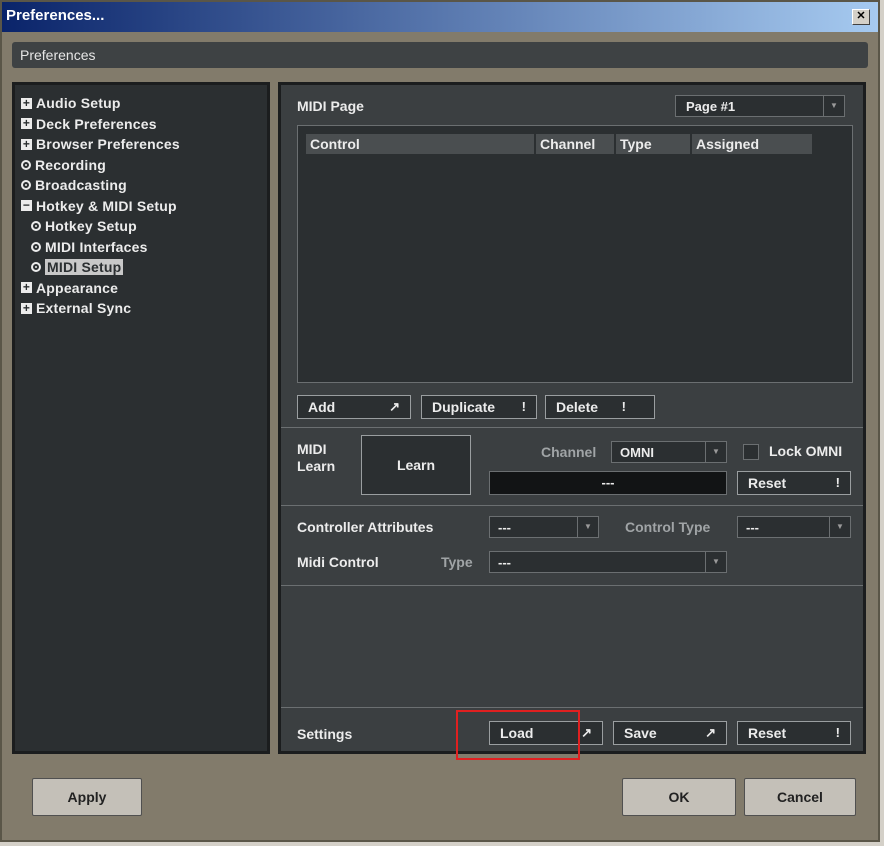  I want to click on tree-item: Broadcasting, so click(100, 185).